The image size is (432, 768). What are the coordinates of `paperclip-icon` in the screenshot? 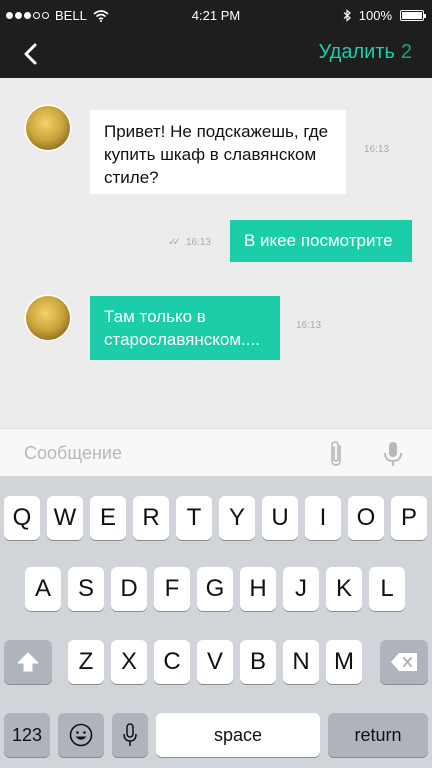 It's located at (337, 454).